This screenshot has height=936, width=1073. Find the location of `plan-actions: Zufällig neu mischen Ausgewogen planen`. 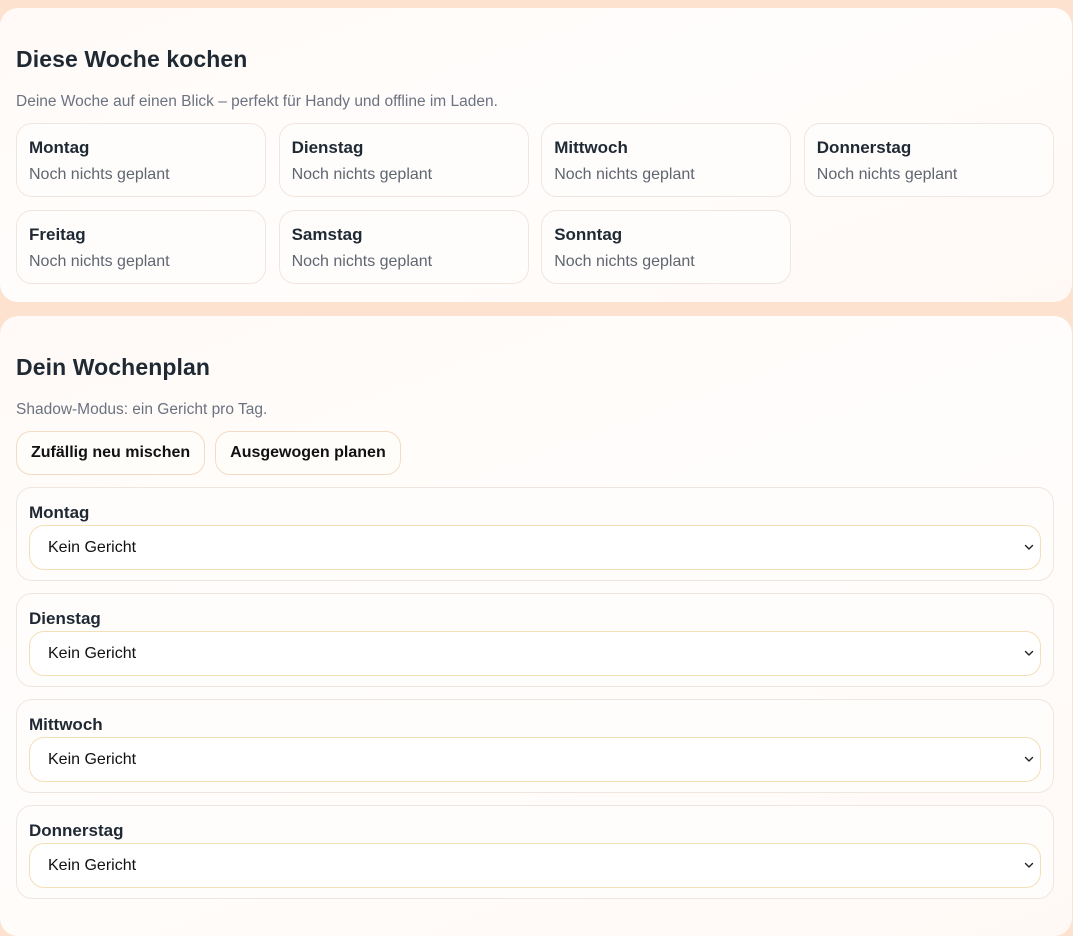

plan-actions: Zufällig neu mischen Ausgewogen planen is located at coordinates (208, 453).